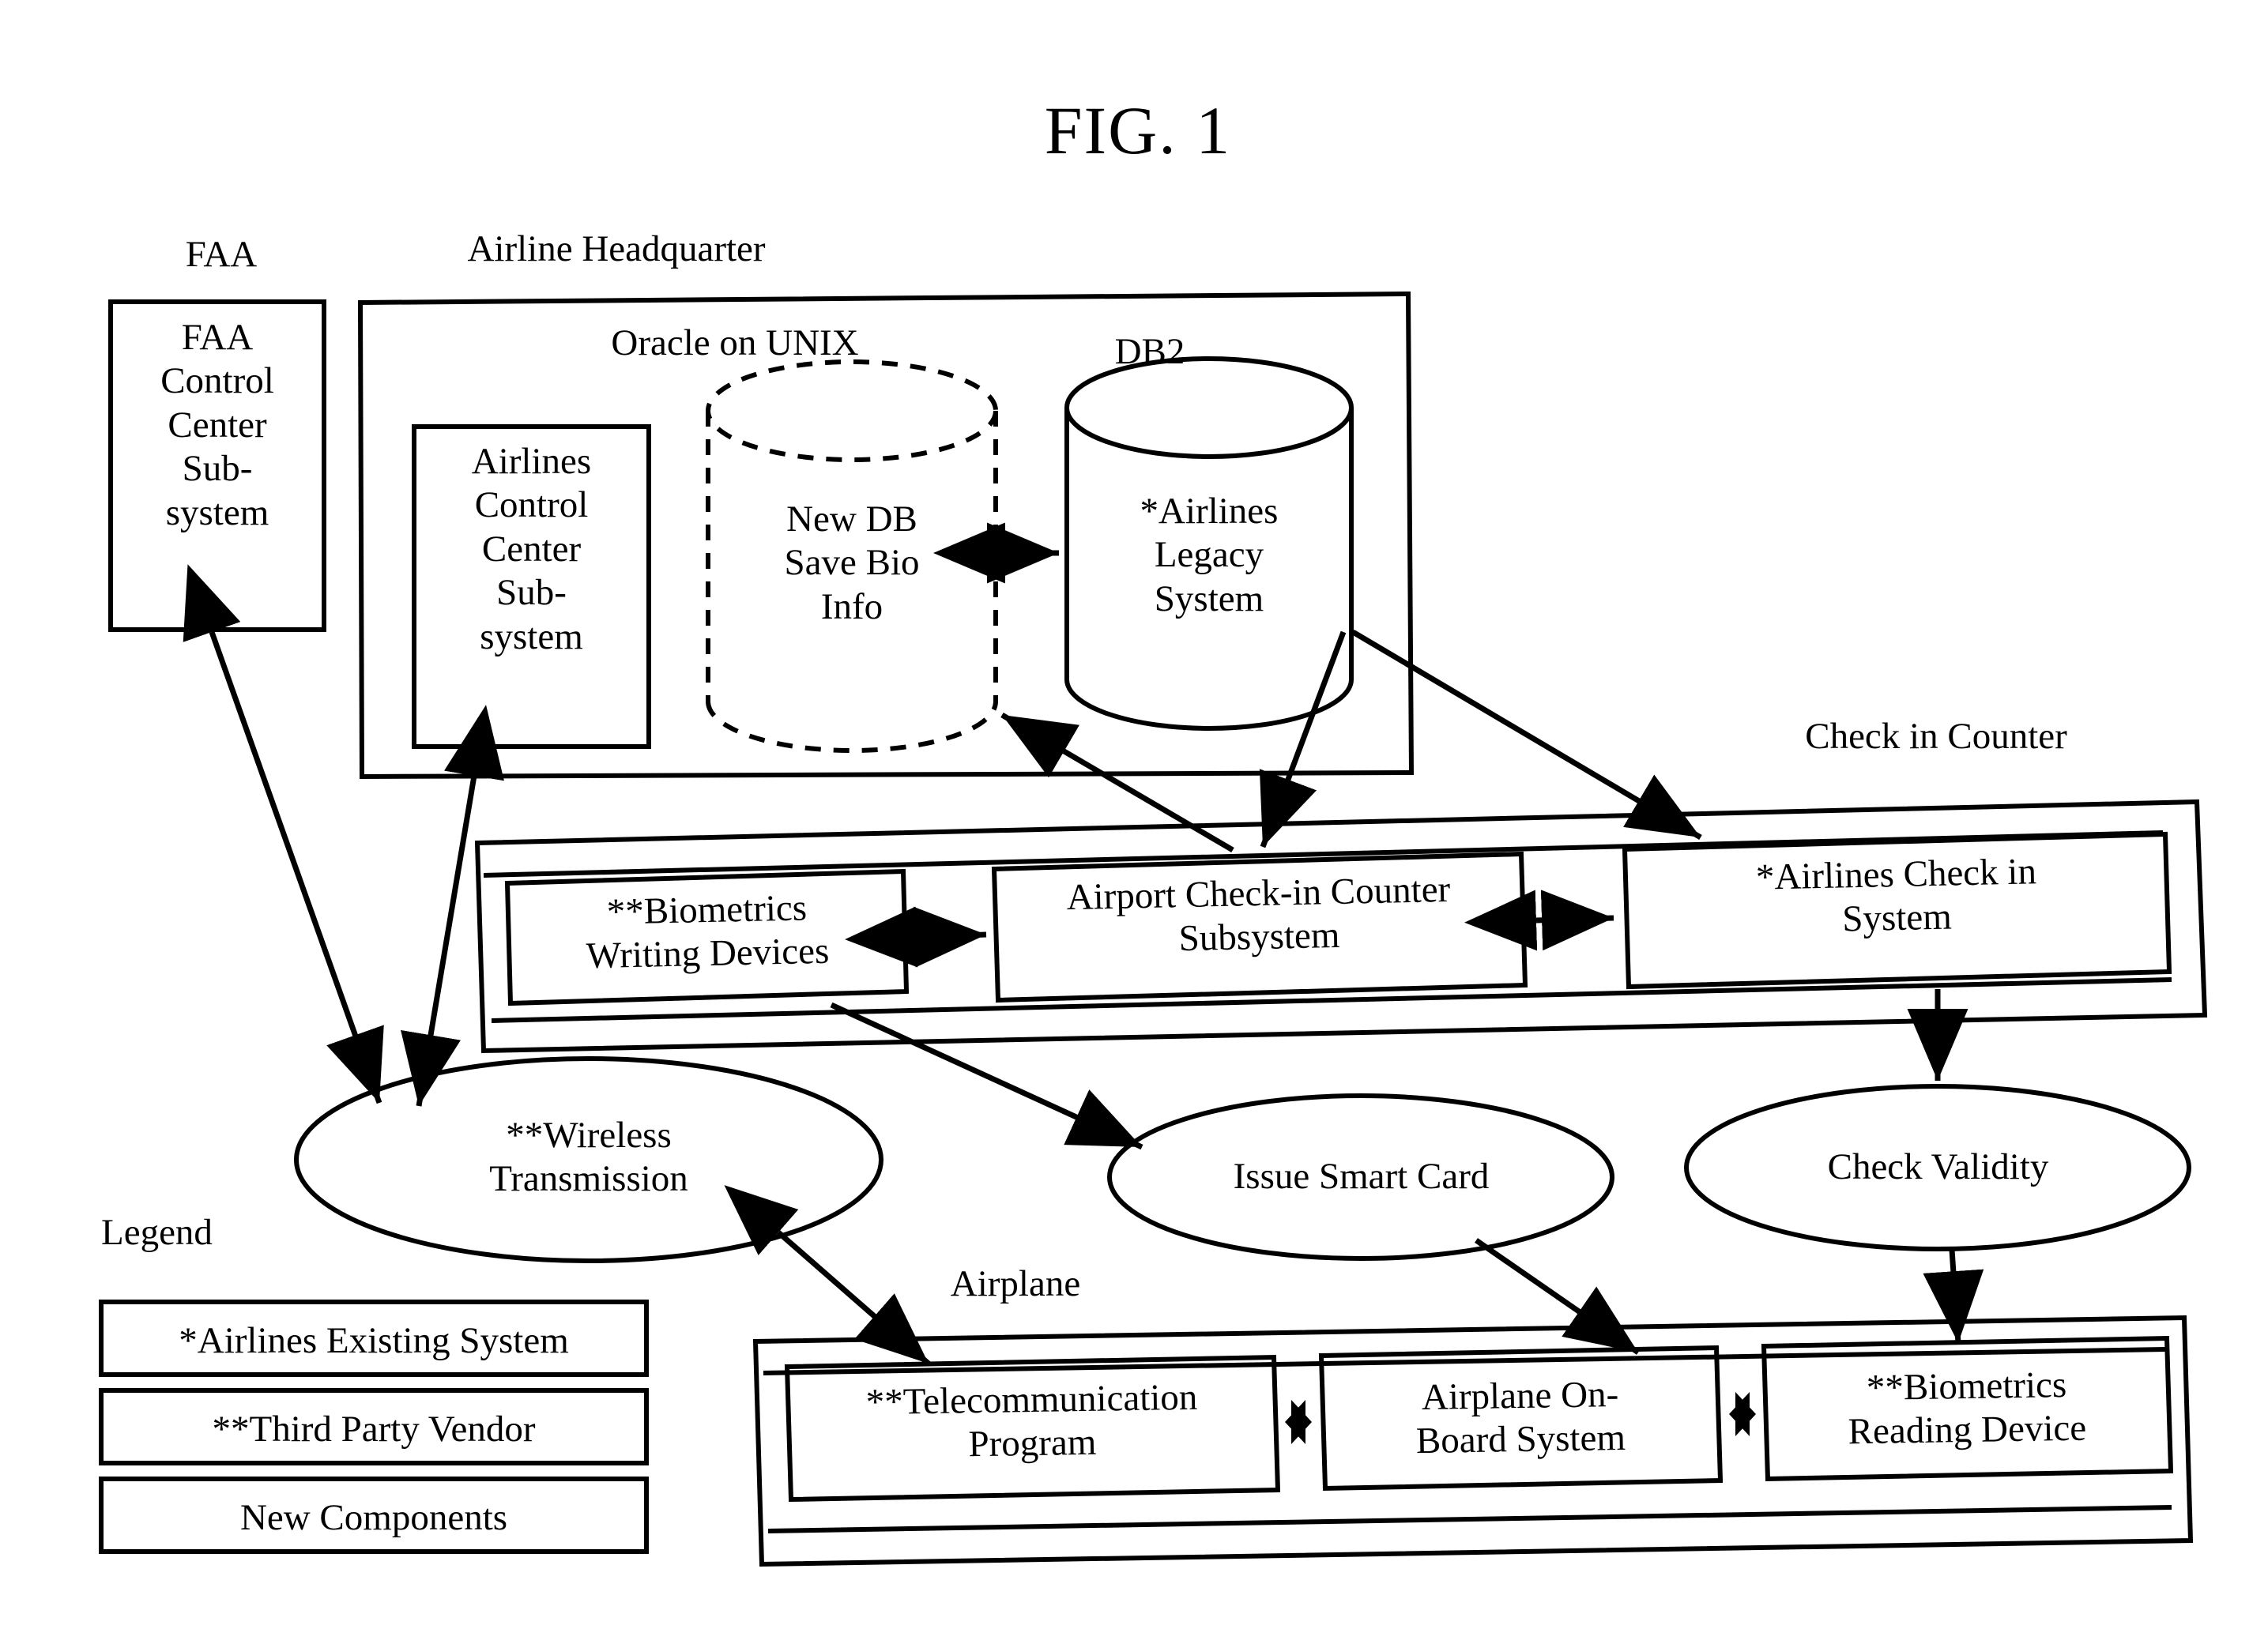 Image resolution: width=2268 pixels, height=1644 pixels. What do you see at coordinates (707, 932) in the screenshot?
I see `node-biometrics-writing-devices: **Biometrics Writing Devices` at bounding box center [707, 932].